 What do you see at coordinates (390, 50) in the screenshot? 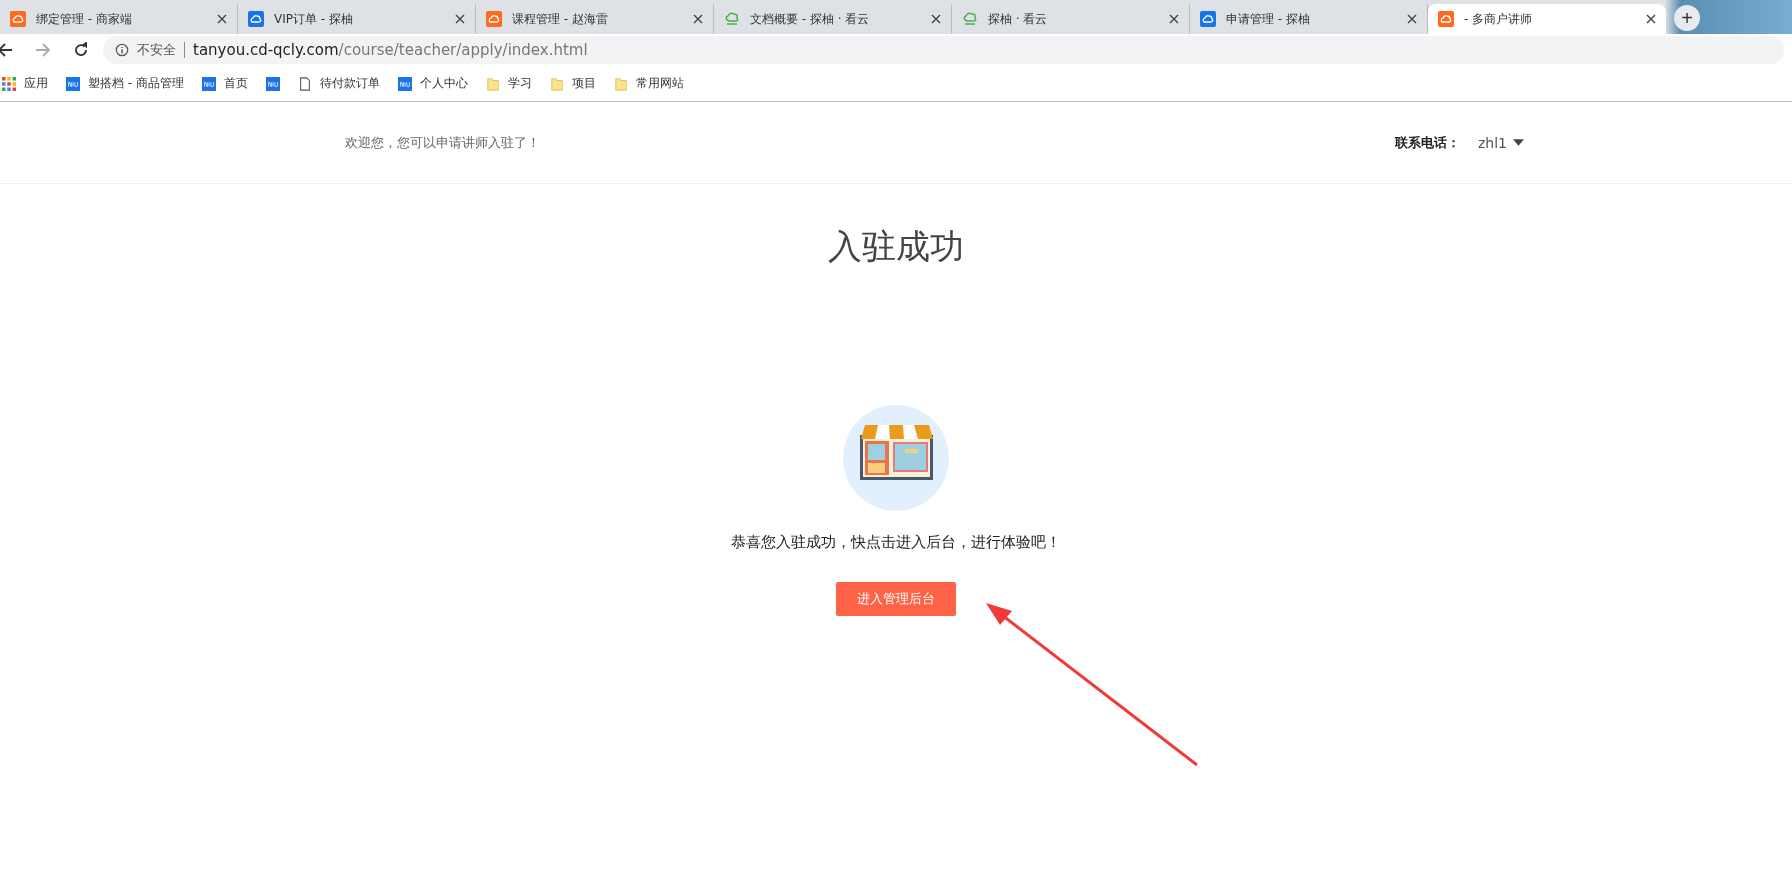
I see `url-text: tanyou.cd-qcly.com/course/teacher/apply/index.html` at bounding box center [390, 50].